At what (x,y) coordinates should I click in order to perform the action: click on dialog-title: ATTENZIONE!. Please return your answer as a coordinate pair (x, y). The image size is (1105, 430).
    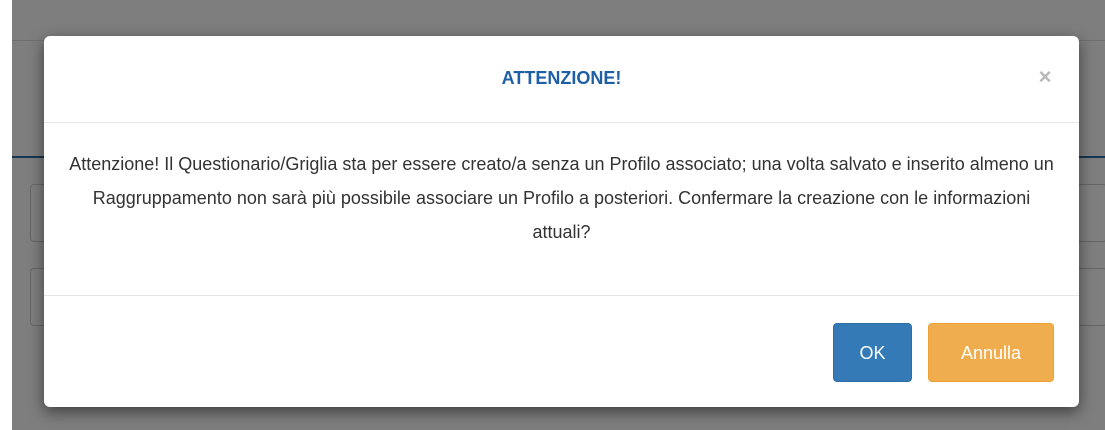
    Looking at the image, I should click on (561, 78).